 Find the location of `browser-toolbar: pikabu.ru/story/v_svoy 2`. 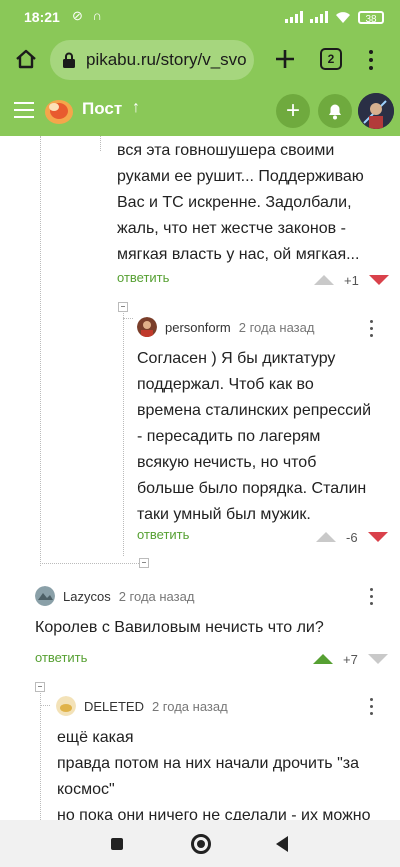

browser-toolbar: pikabu.ru/story/v_svoy 2 is located at coordinates (200, 60).